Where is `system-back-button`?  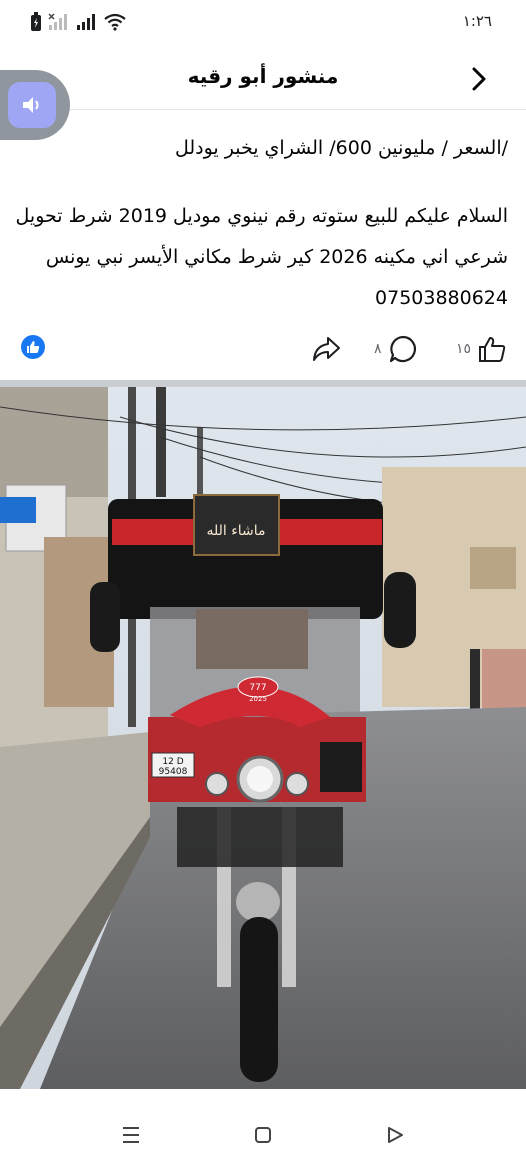
system-back-button is located at coordinates (395, 1135).